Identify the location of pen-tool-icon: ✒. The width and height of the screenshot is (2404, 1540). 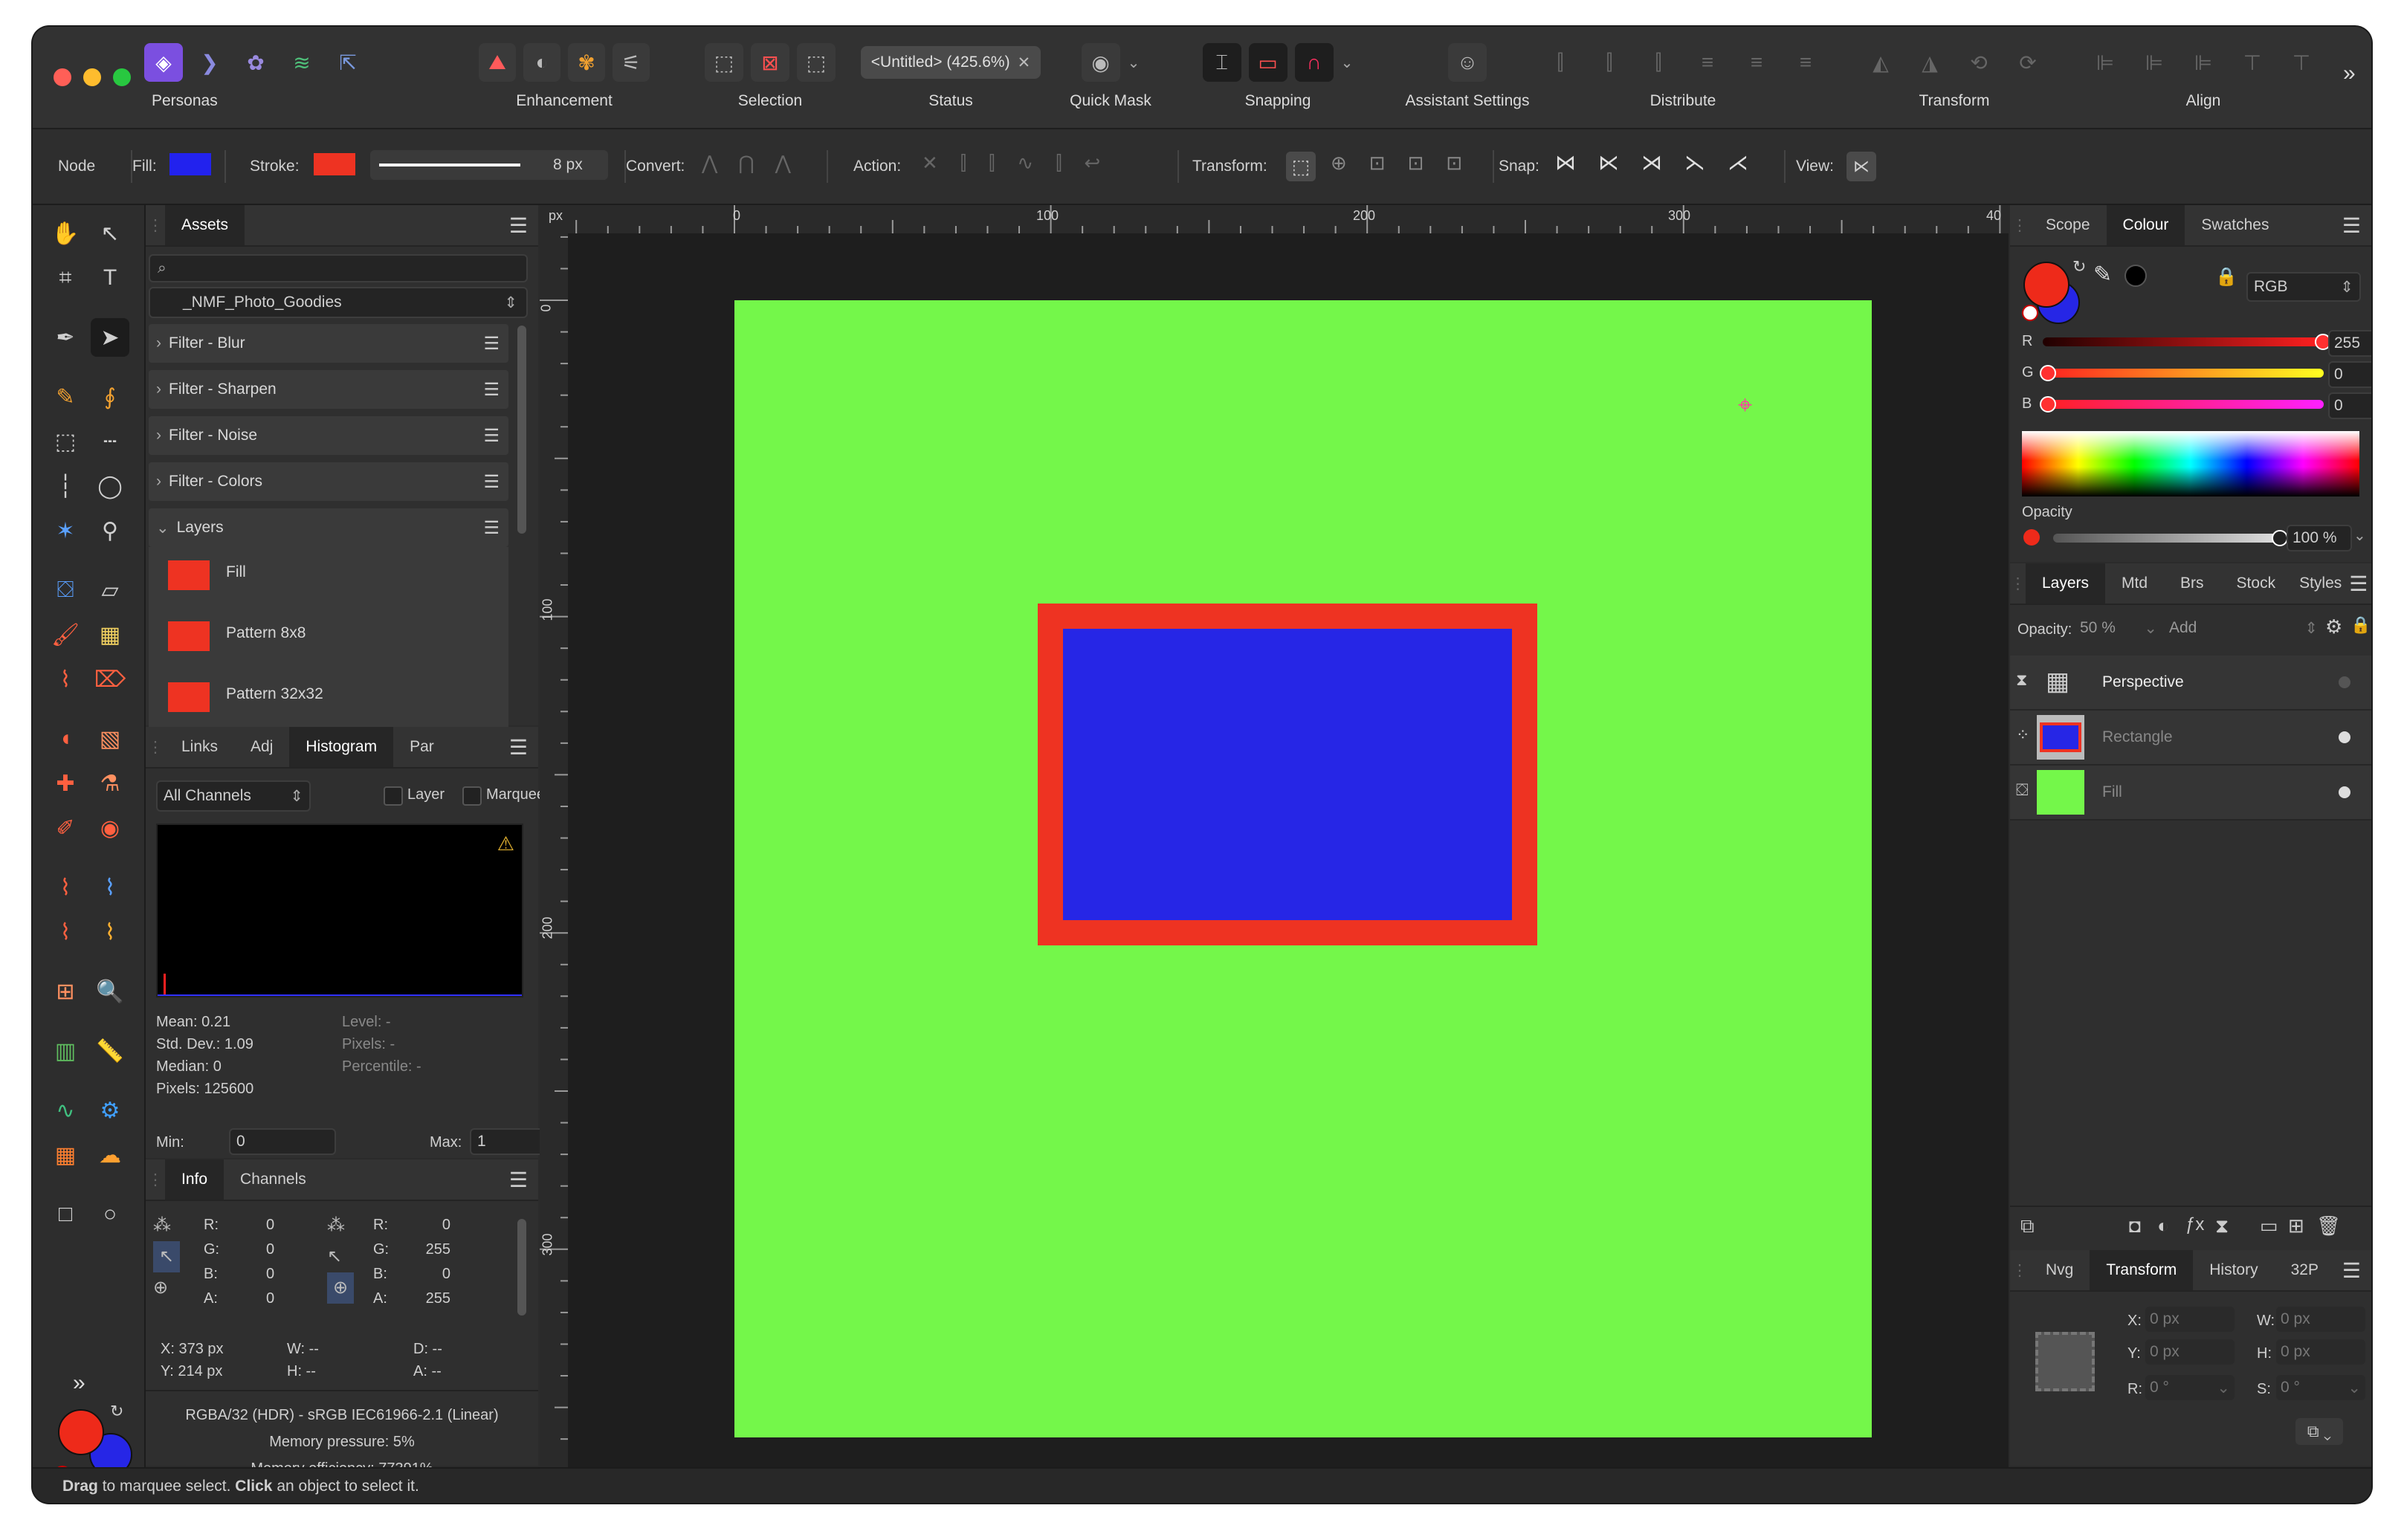
(65, 337).